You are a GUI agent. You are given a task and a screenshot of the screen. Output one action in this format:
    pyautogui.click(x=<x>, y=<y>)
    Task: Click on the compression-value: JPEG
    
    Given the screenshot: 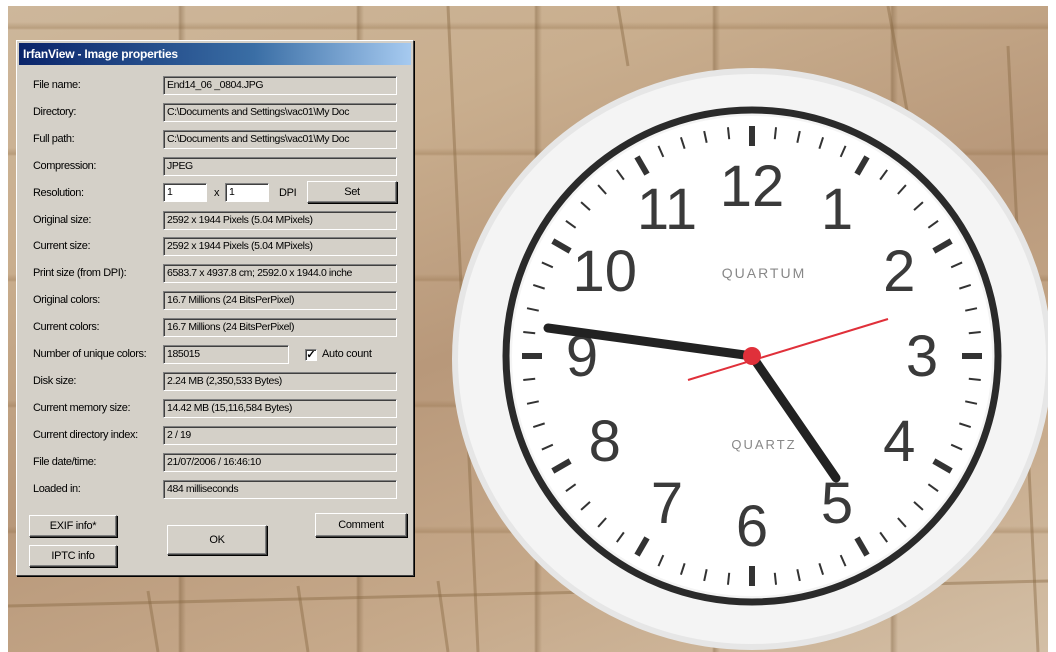 What is the action you would take?
    pyautogui.click(x=280, y=166)
    